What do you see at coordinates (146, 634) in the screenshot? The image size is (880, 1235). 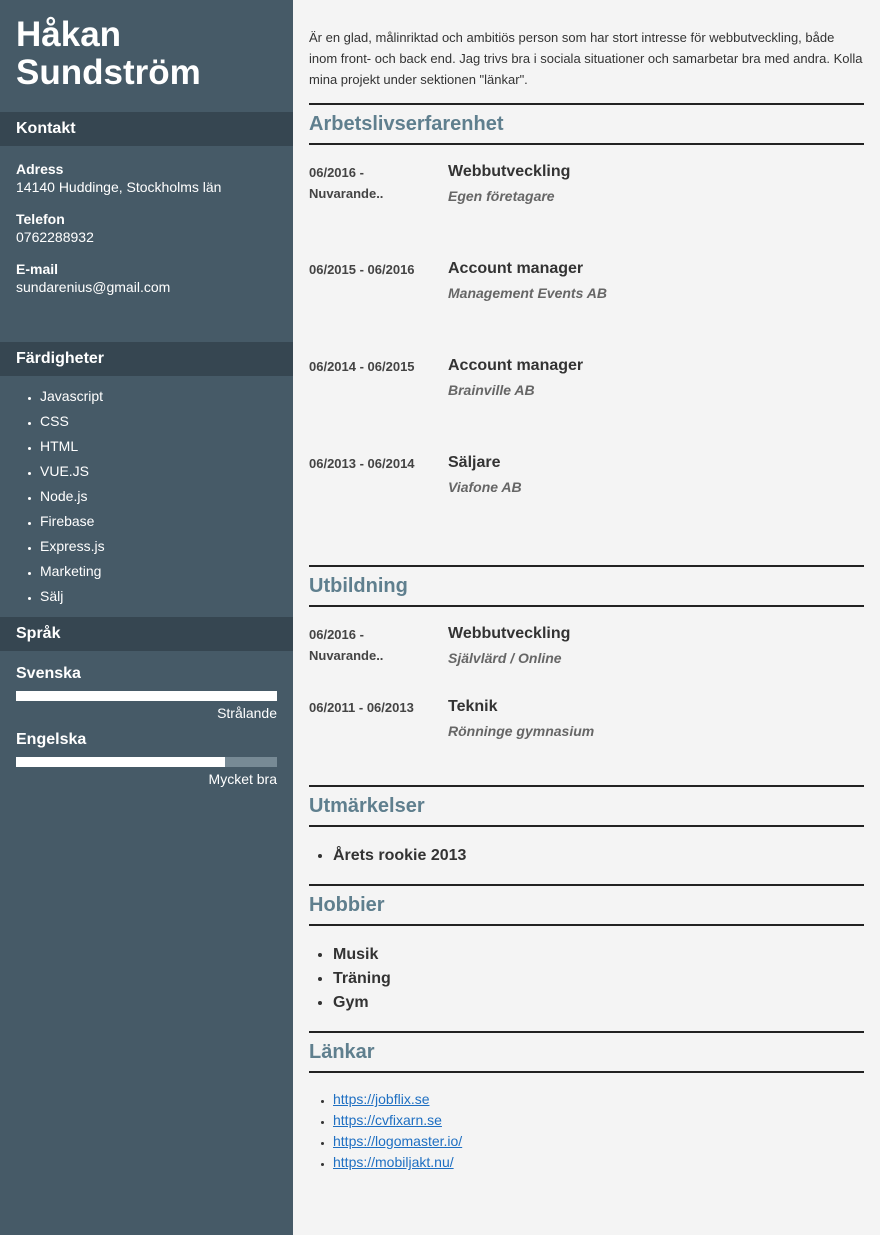 I see `languages-heading: Språk` at bounding box center [146, 634].